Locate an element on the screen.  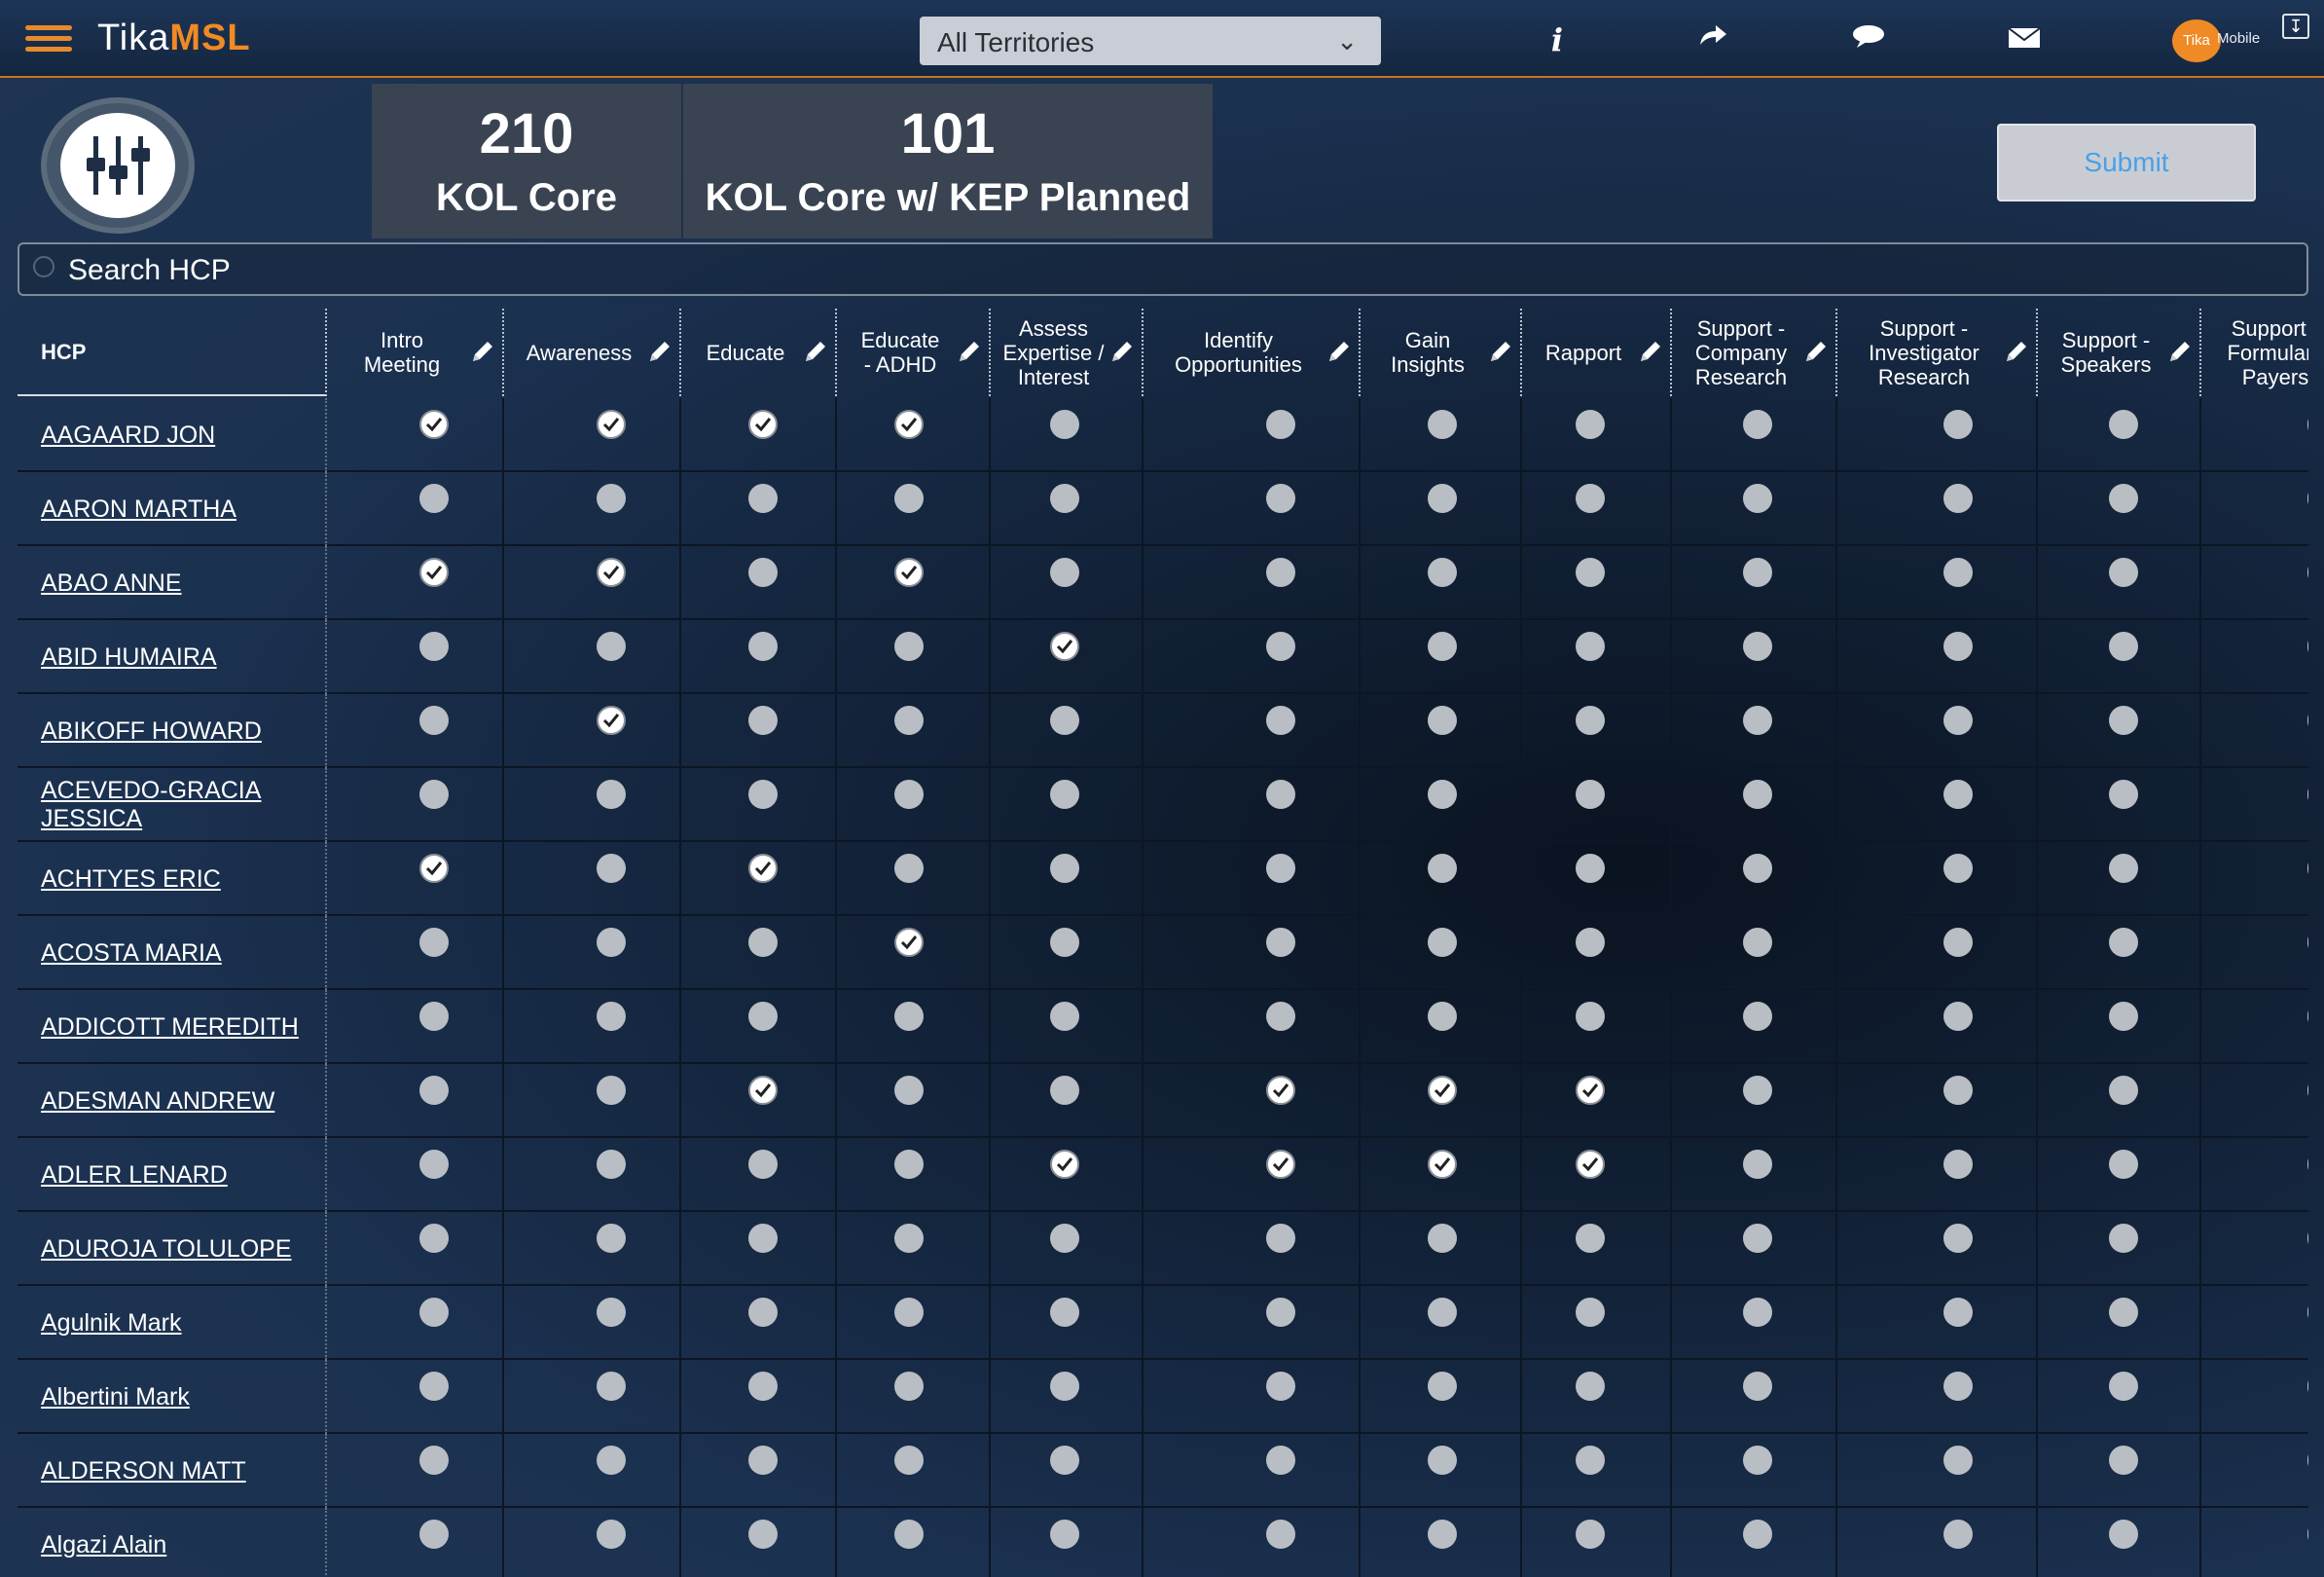
submit-button: Submit is located at coordinates (2126, 163).